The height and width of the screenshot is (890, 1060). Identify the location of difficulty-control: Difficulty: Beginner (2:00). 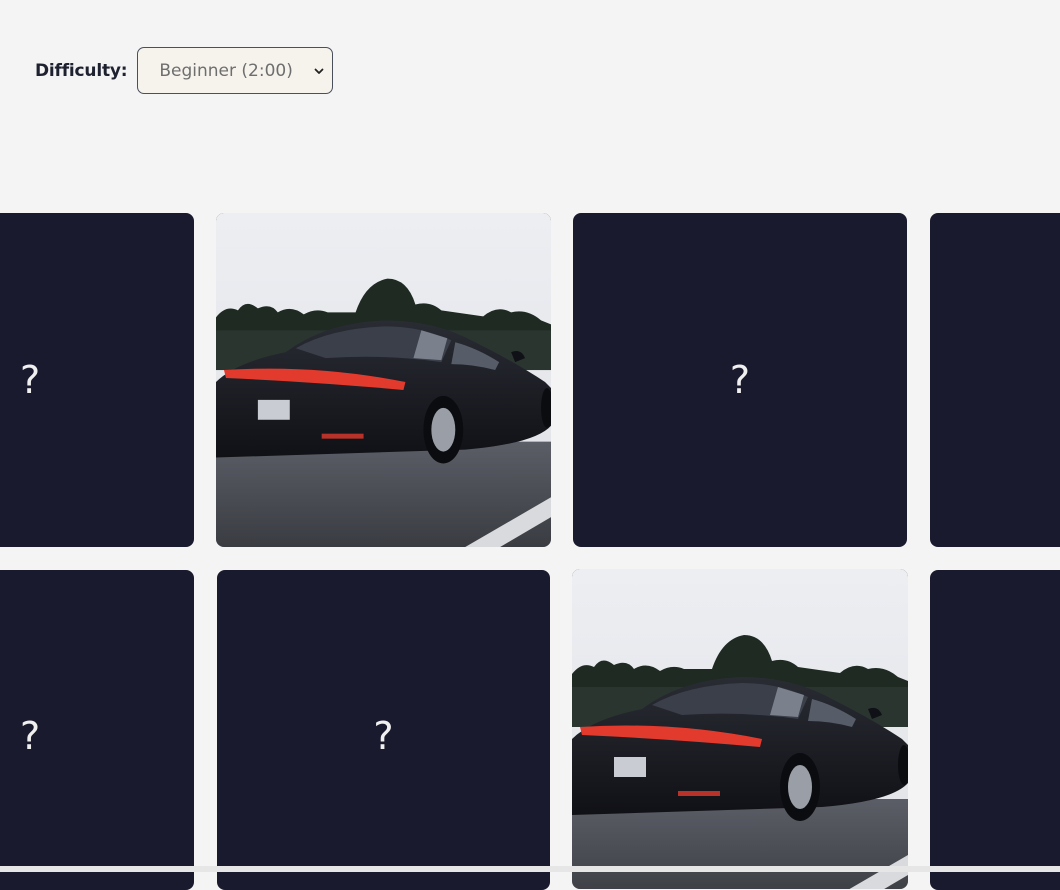
(184, 70).